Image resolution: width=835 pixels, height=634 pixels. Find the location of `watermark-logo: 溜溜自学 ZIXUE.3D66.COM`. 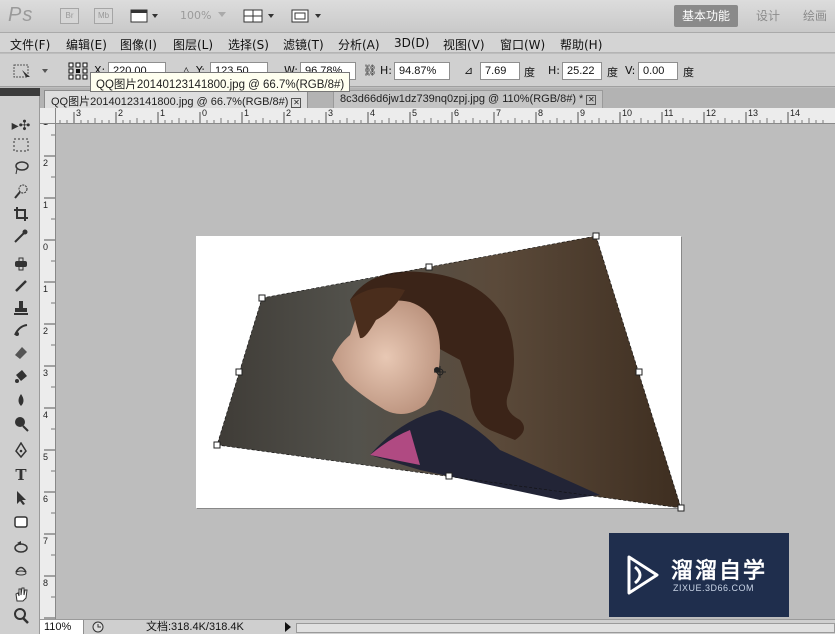

watermark-logo: 溜溜自学 ZIXUE.3D66.COM is located at coordinates (699, 575).